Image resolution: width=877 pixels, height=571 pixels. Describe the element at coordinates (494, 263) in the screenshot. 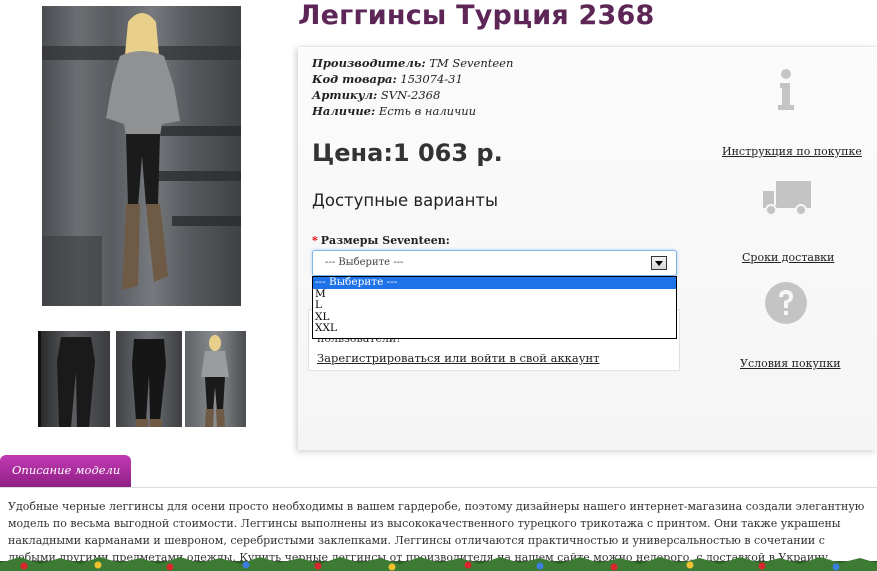

I see `size-select: --- Выберите ---` at that location.